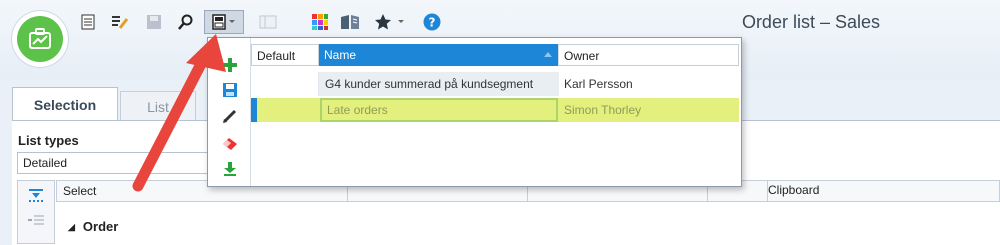 The height and width of the screenshot is (245, 1000). What do you see at coordinates (230, 116) in the screenshot?
I see `edit-pencil-icon` at bounding box center [230, 116].